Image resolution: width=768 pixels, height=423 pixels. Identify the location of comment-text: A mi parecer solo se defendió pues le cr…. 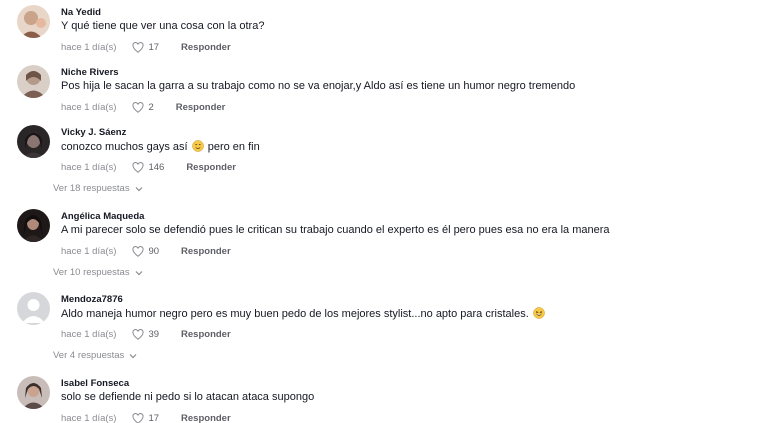
(335, 230).